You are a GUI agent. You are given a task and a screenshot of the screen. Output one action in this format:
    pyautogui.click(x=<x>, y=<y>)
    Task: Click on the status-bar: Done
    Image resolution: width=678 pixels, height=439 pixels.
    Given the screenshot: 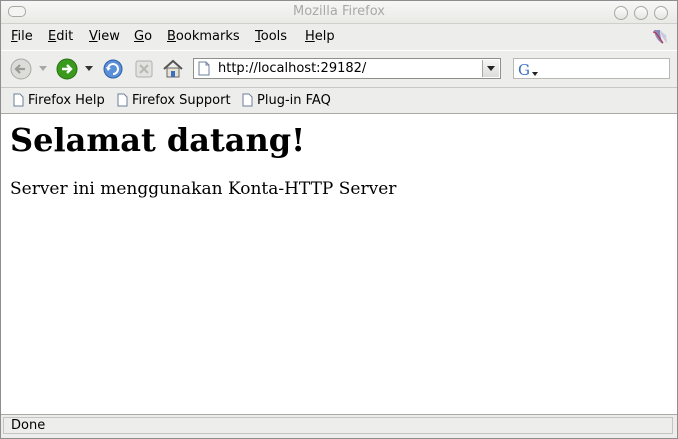 What is the action you would take?
    pyautogui.click(x=339, y=426)
    